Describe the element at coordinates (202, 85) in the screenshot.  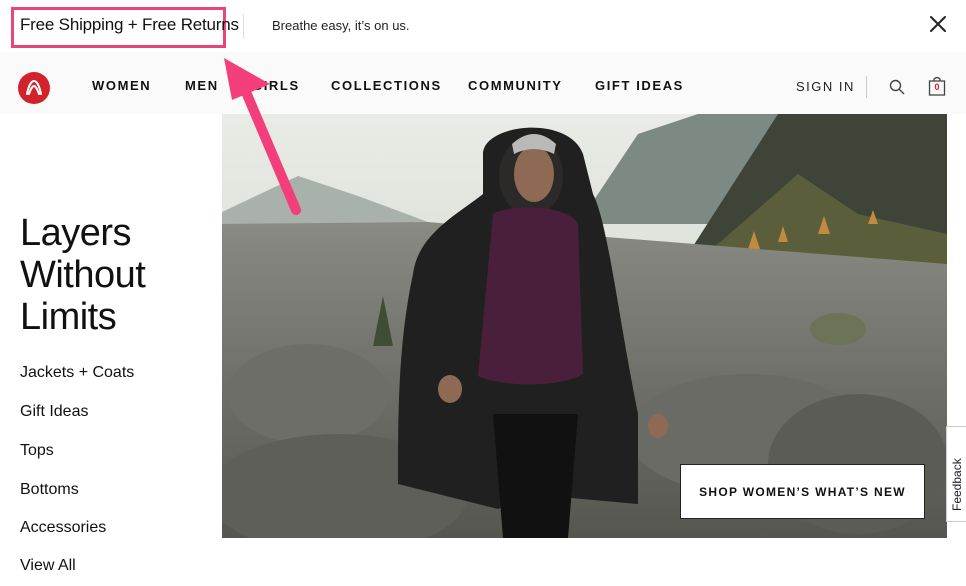
I see `nav-men: MEN` at that location.